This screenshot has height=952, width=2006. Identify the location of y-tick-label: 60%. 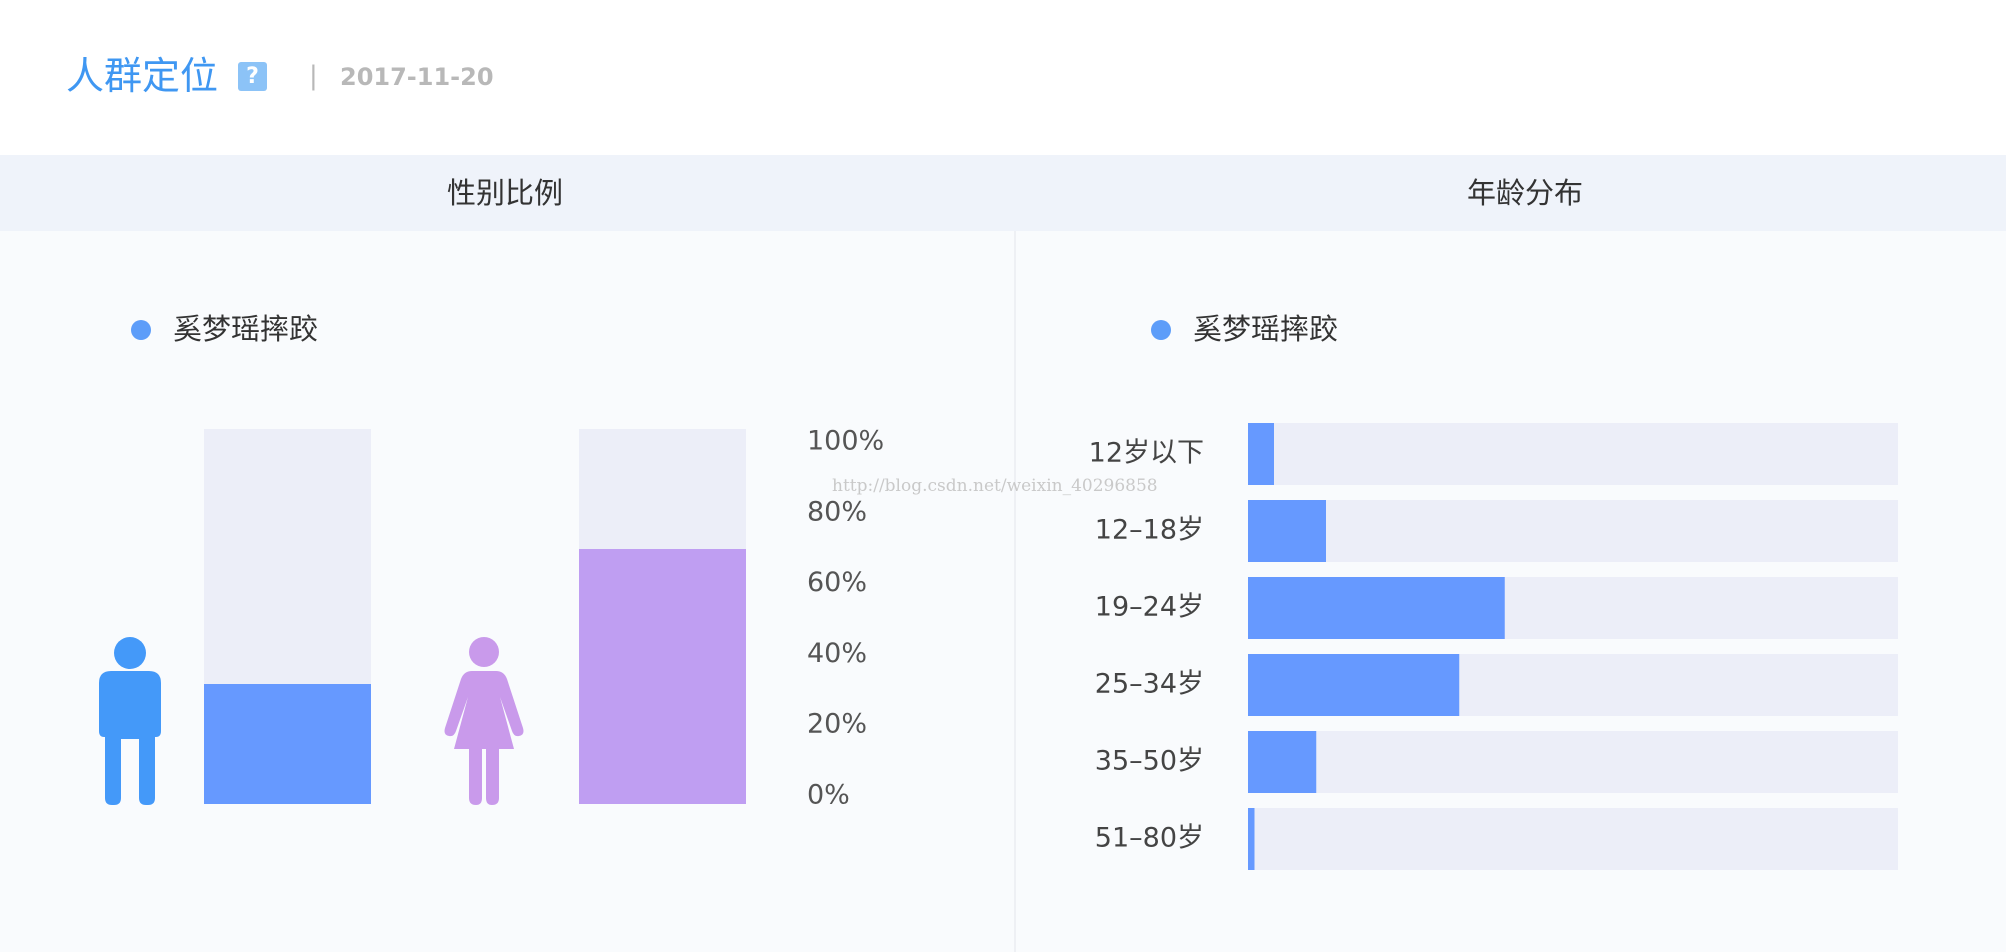
(837, 582).